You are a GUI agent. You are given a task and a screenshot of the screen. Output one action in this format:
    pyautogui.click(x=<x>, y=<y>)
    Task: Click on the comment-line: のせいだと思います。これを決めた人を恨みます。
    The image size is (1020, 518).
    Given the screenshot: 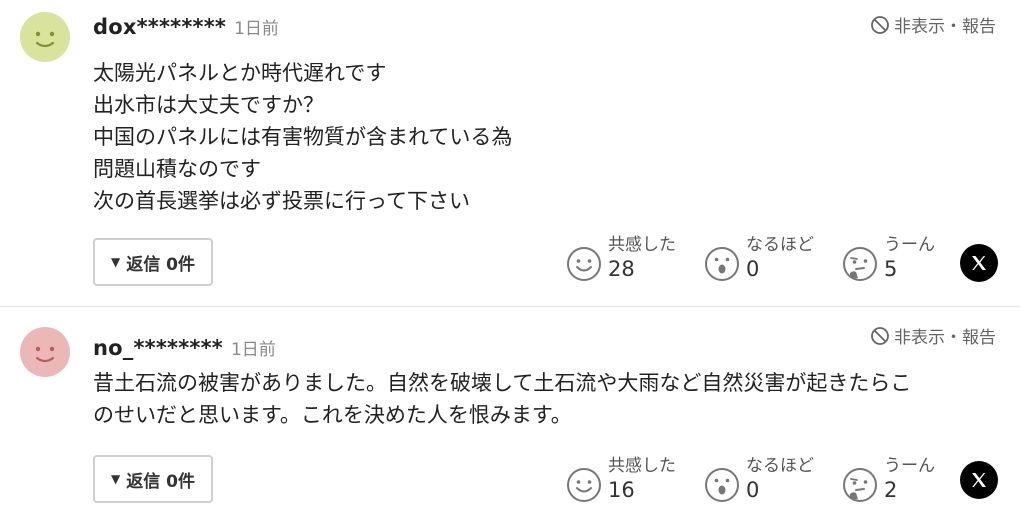 What is the action you would take?
    pyautogui.click(x=332, y=415)
    